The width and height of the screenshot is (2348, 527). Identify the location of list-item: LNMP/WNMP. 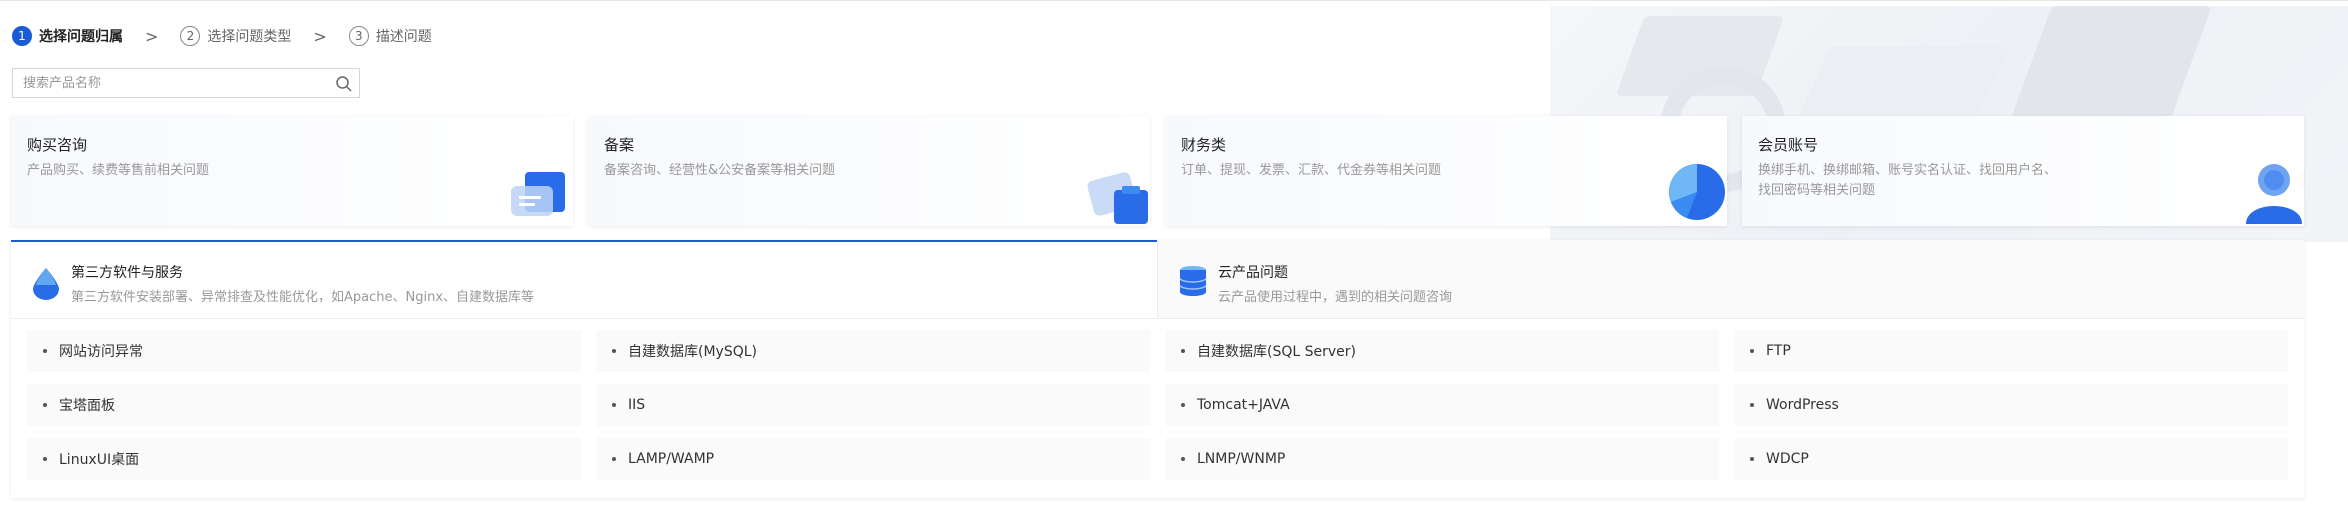
(1442, 459).